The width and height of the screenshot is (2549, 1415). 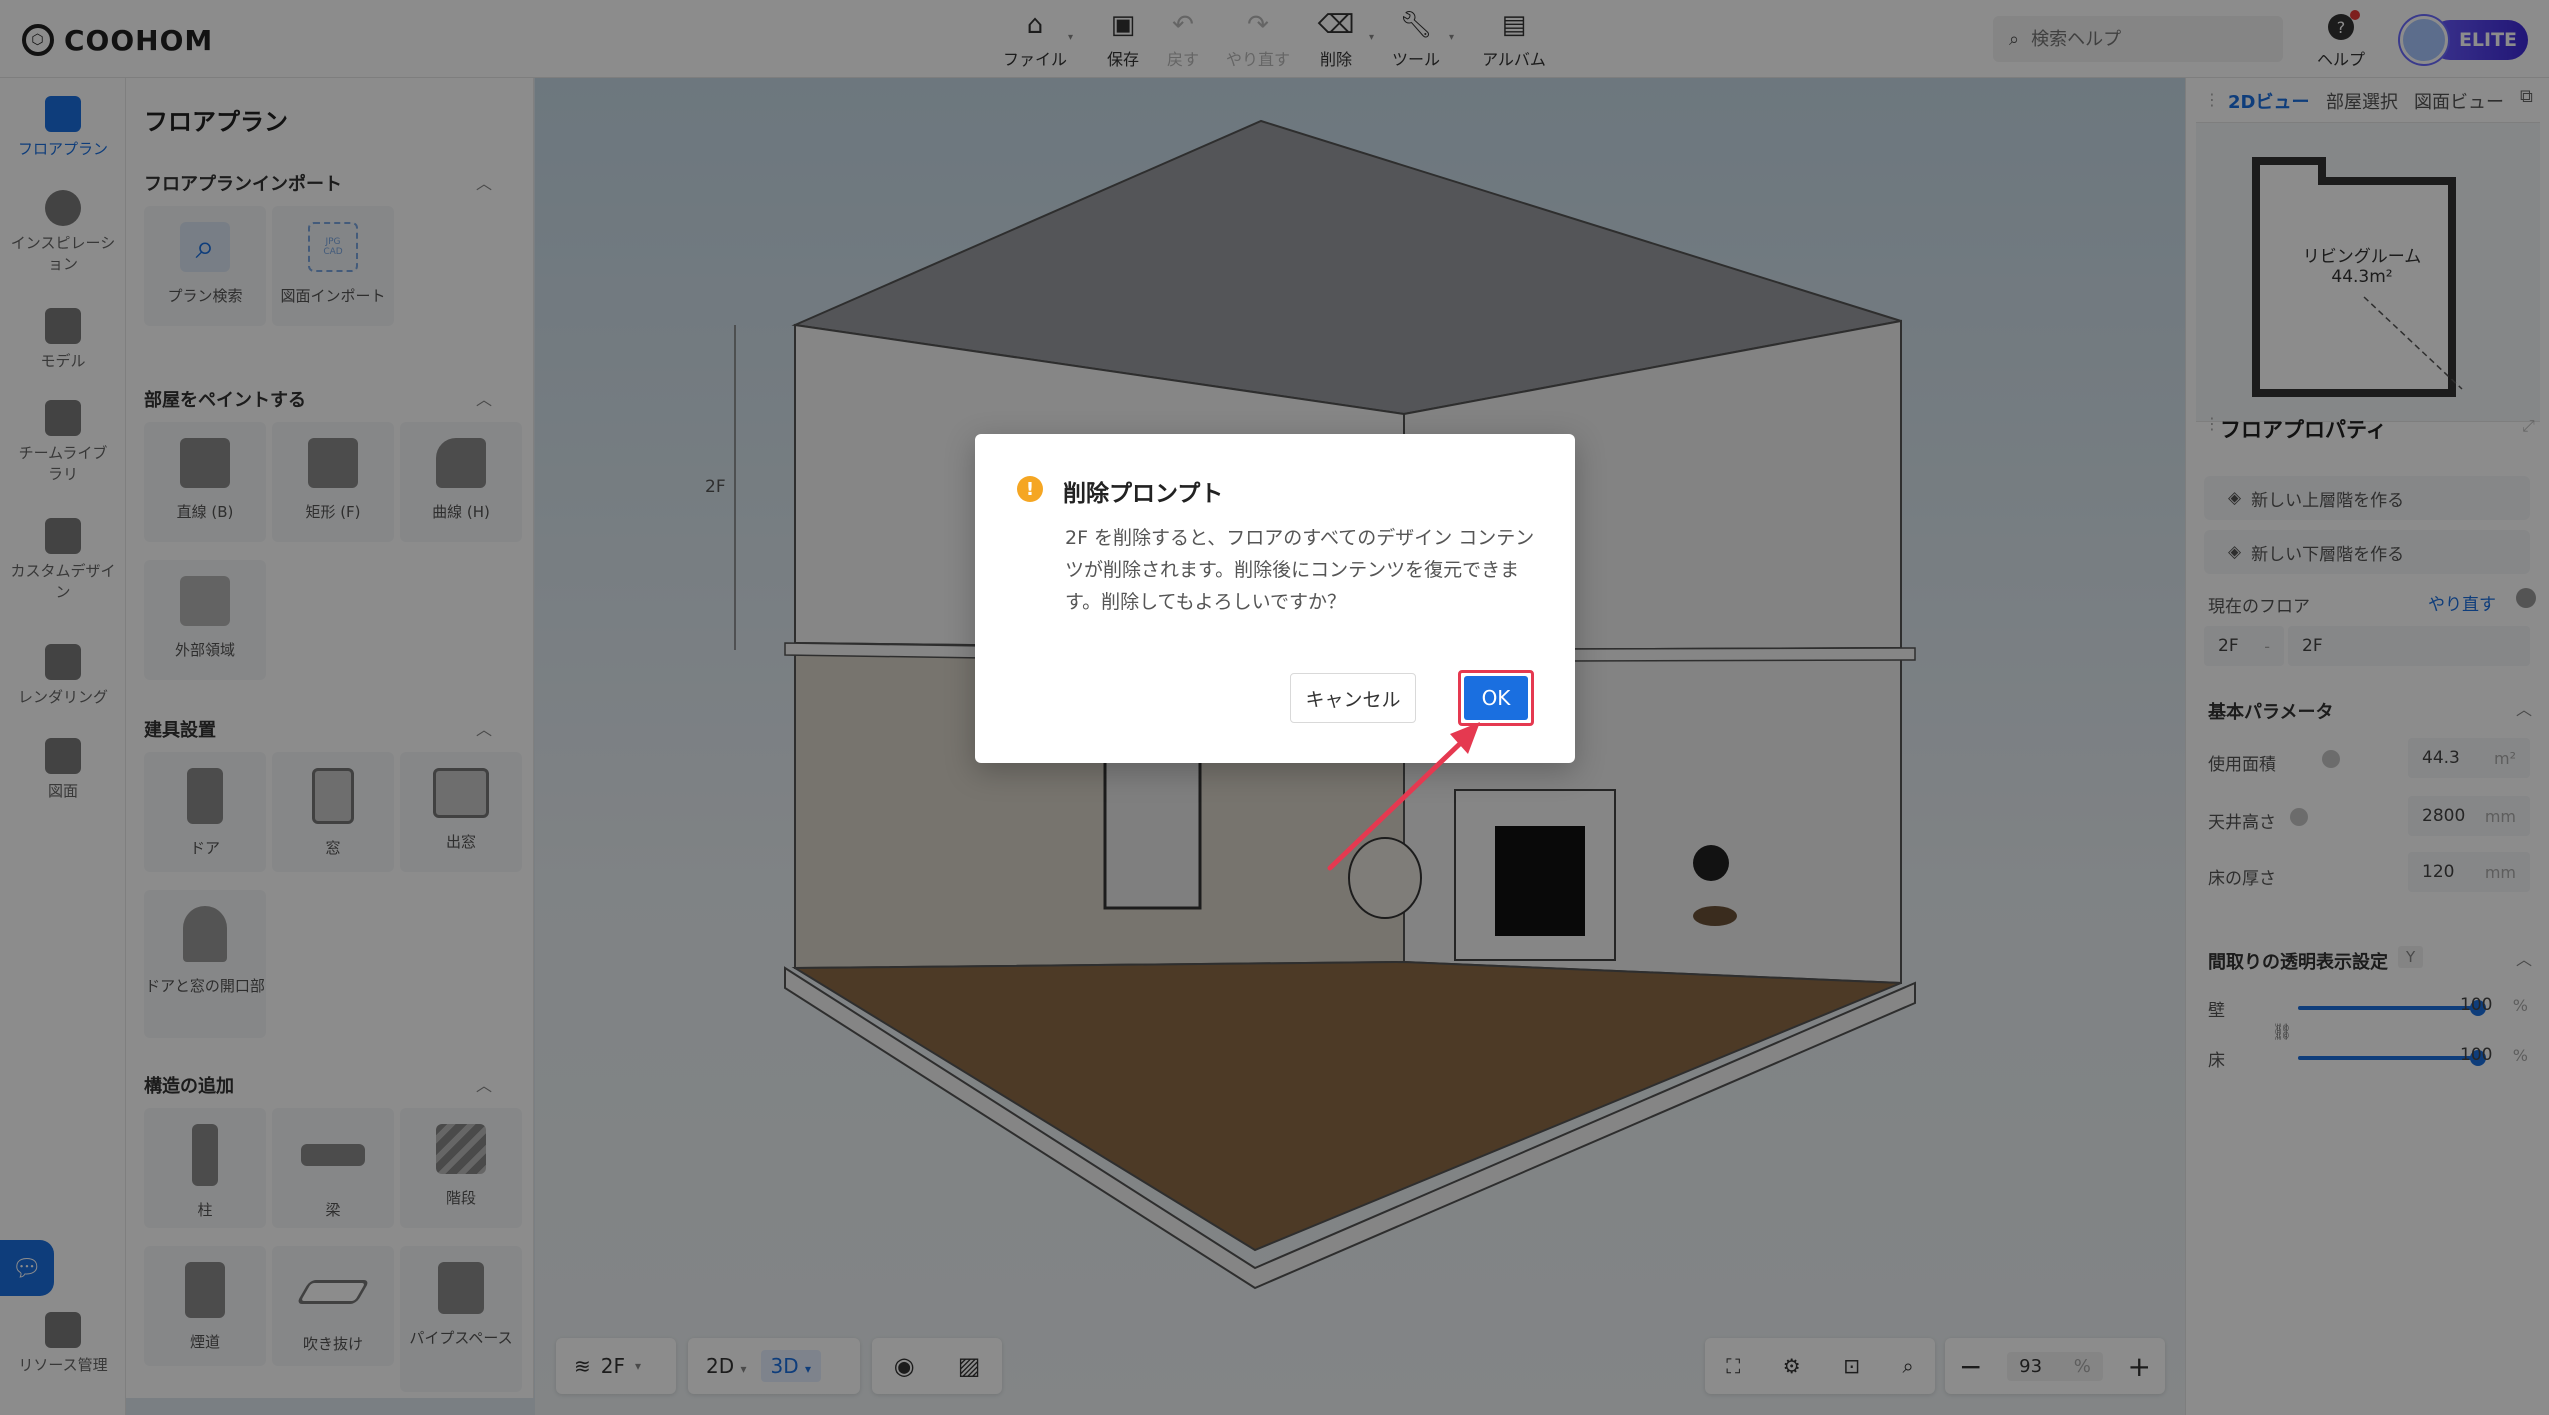 I want to click on warning-icon: !, so click(x=1030, y=489).